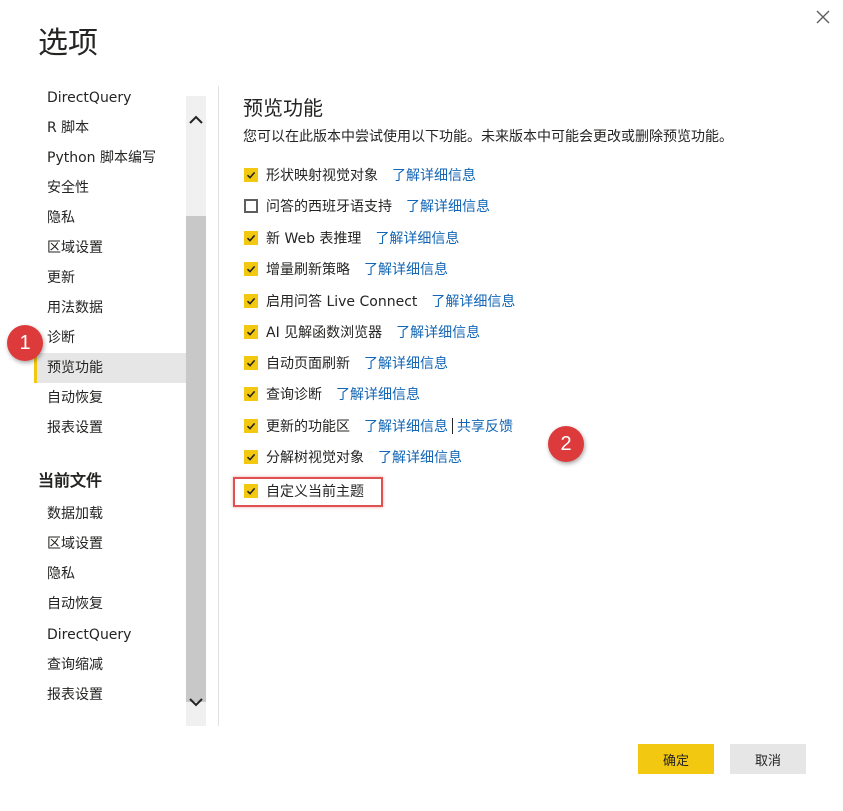 This screenshot has width=843, height=811. I want to click on option-shape-map: 形状映射视觉对象 了解详细信息, so click(360, 175).